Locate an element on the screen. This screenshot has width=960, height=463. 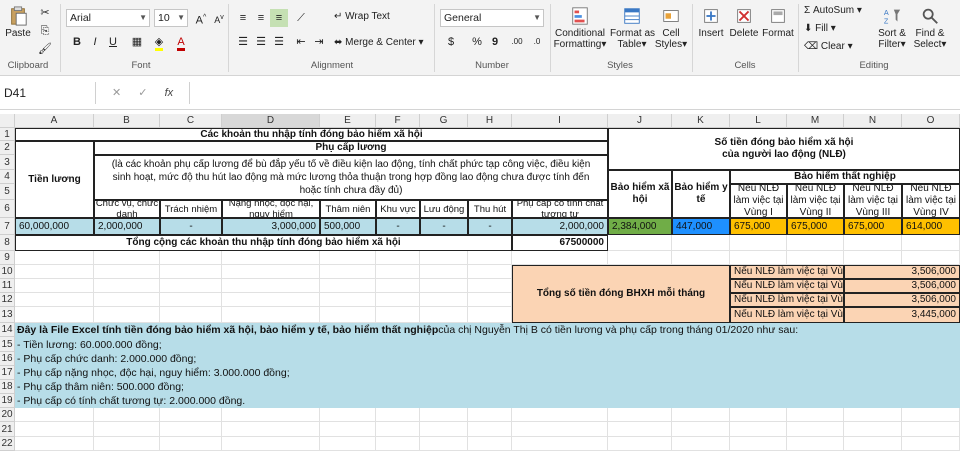
region-header: Nếu NLĐ làm việc tại Vùng II is located at coordinates (815, 201).